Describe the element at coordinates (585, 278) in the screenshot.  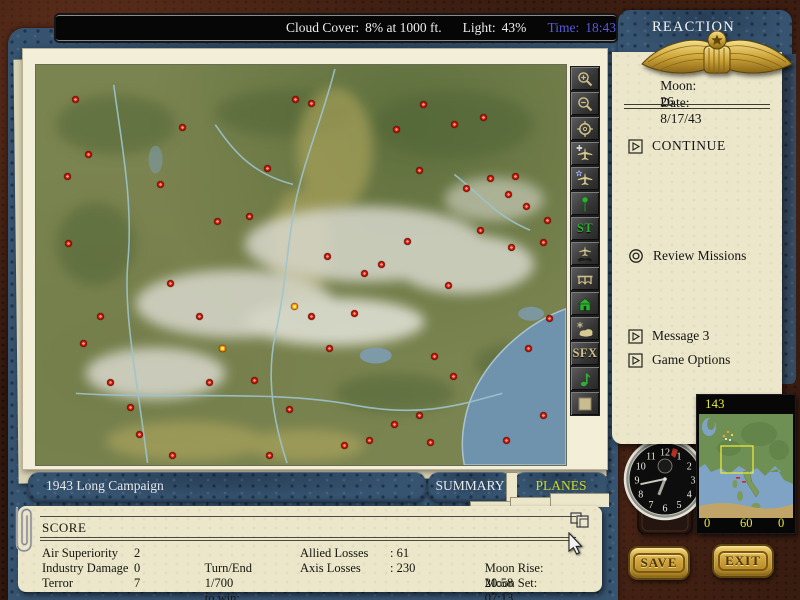
I see `bridges-button` at that location.